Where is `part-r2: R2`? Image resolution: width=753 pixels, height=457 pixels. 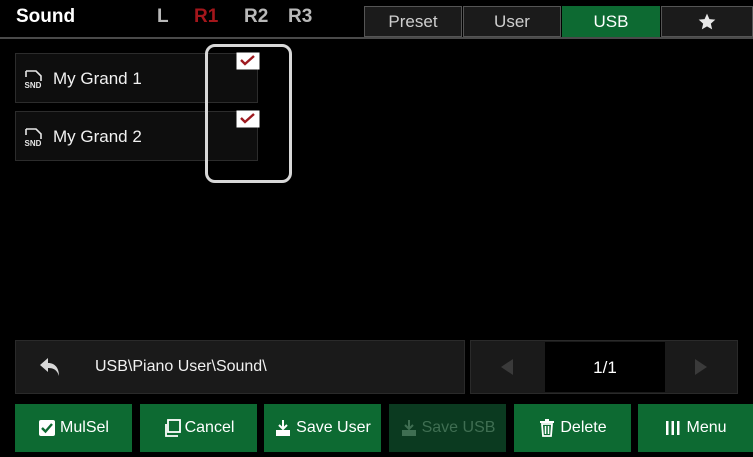 part-r2: R2 is located at coordinates (256, 17).